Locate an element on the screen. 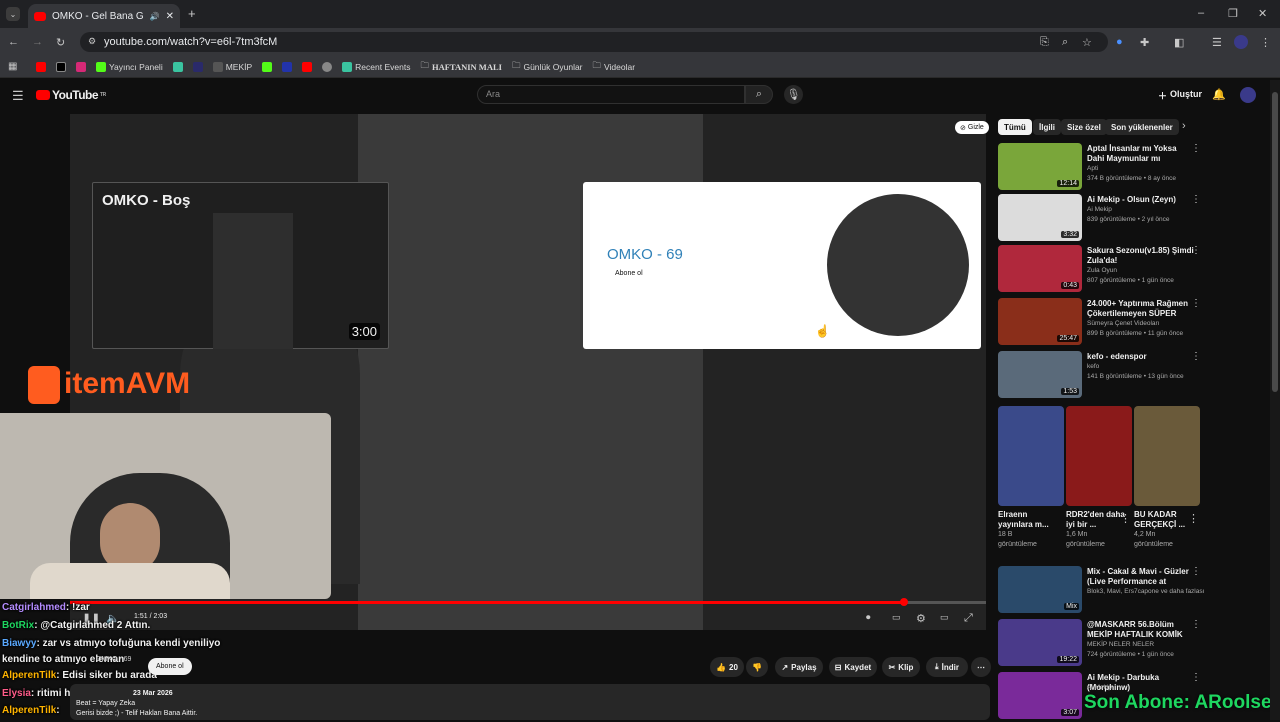 This screenshot has width=1280, height=722. notifications-bell-icon: 🔔 is located at coordinates (1219, 94).